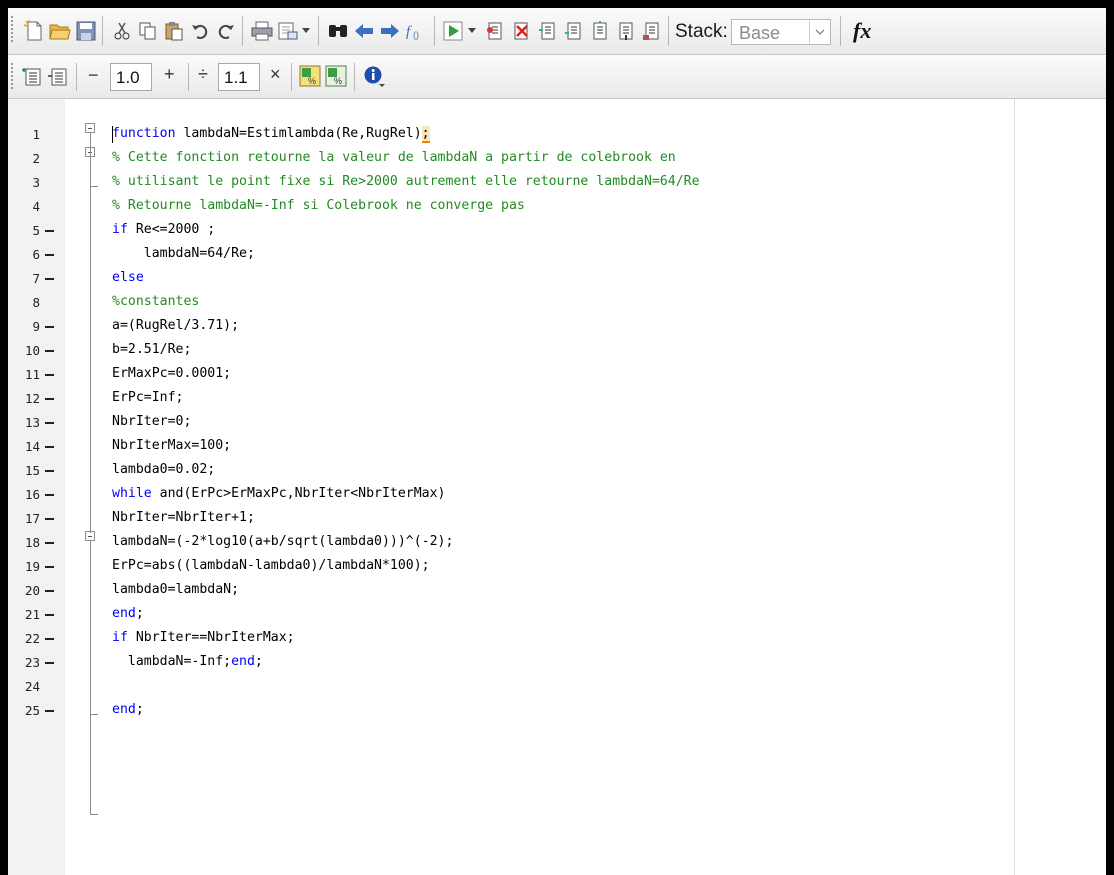 The width and height of the screenshot is (1114, 875). What do you see at coordinates (374, 76) in the screenshot?
I see `help-info-icon` at bounding box center [374, 76].